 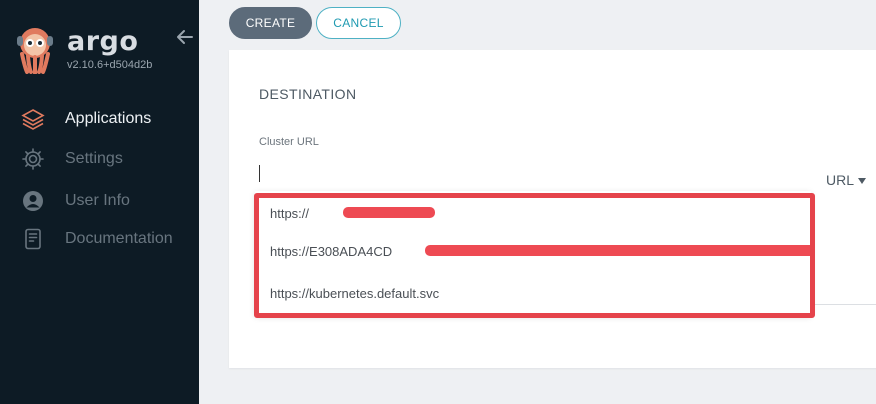 I want to click on suggestion-option: https://kubernetes.default.svc, so click(x=354, y=293).